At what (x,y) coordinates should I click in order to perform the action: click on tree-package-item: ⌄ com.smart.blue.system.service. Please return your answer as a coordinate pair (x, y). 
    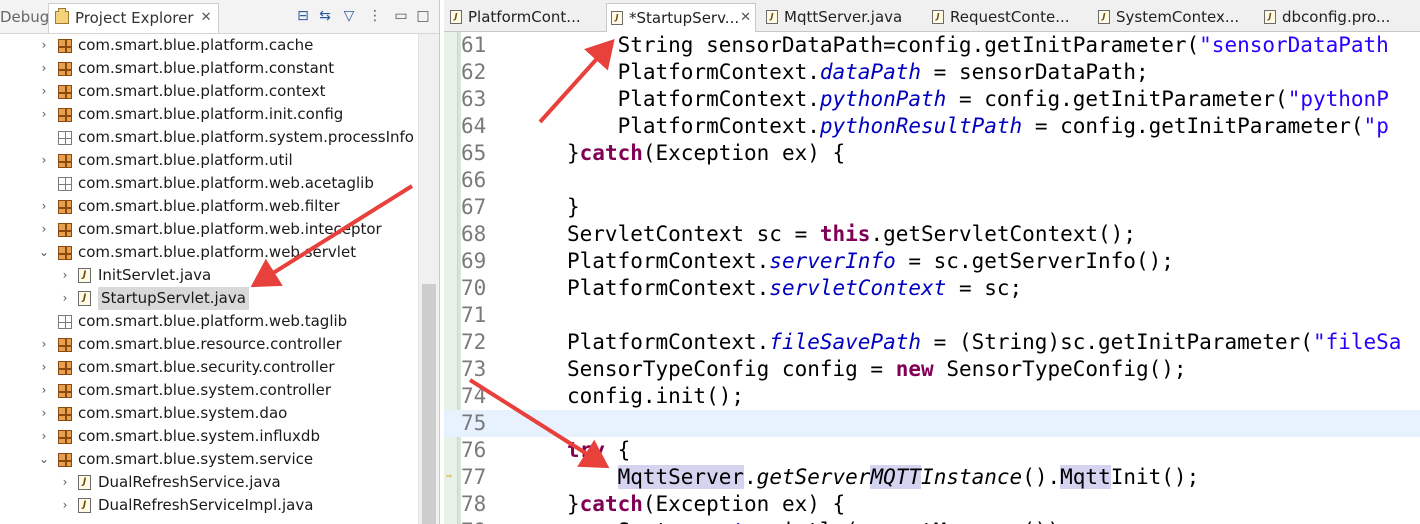
    Looking at the image, I should click on (209, 459).